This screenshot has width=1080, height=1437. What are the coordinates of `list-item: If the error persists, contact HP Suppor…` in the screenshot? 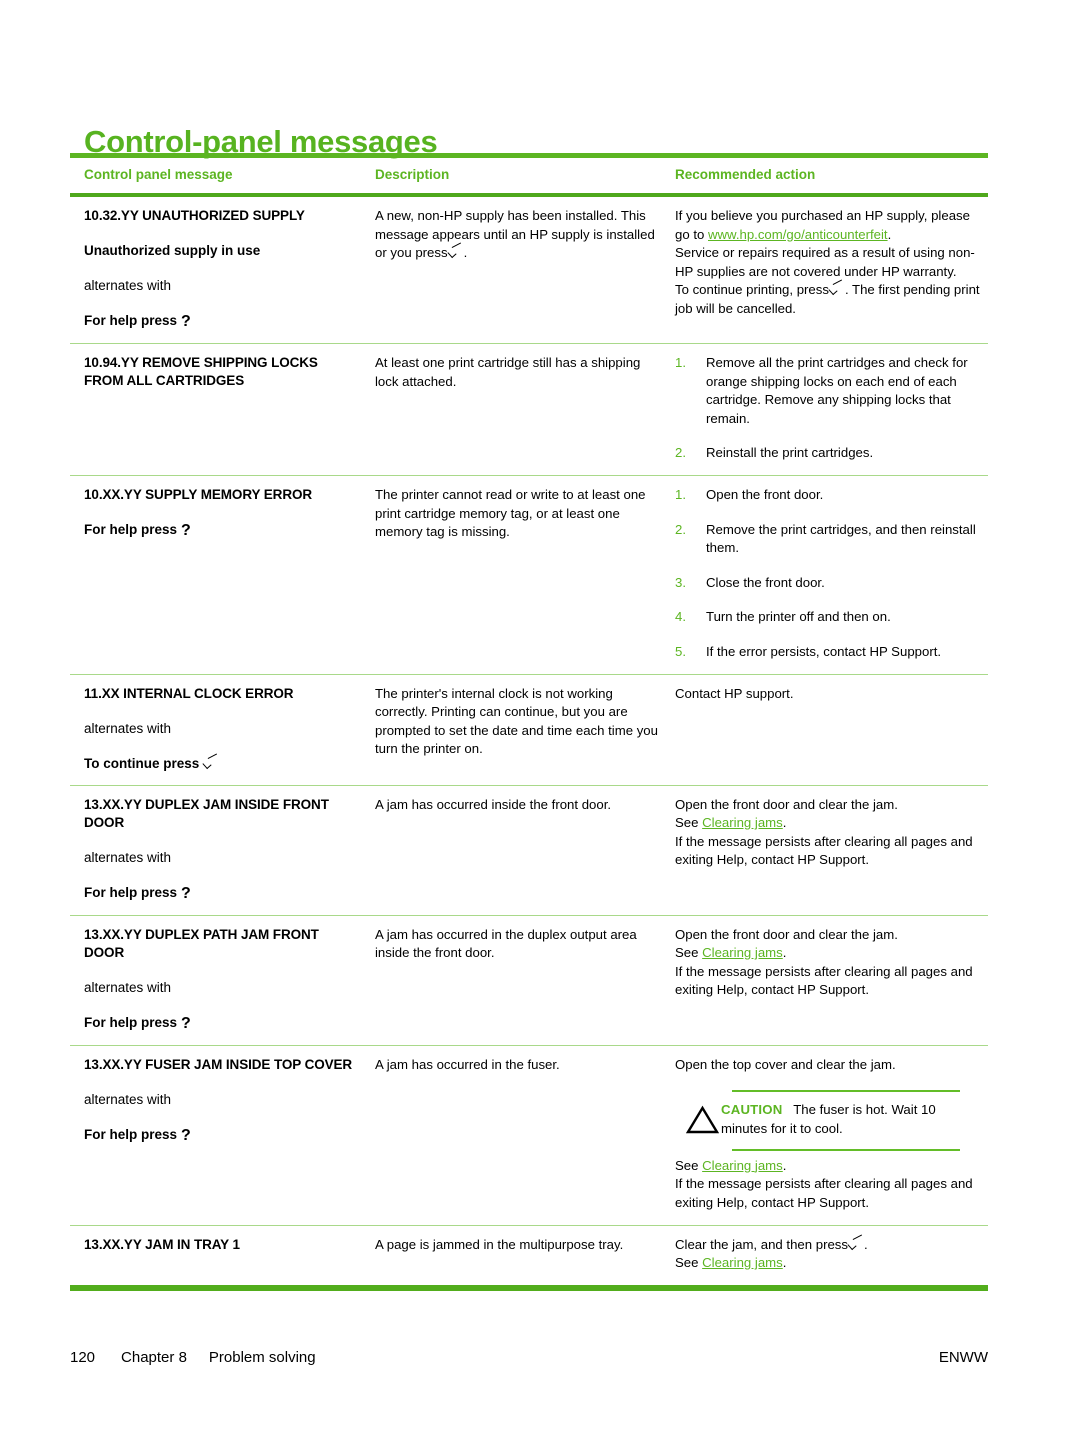 It's located at (808, 652).